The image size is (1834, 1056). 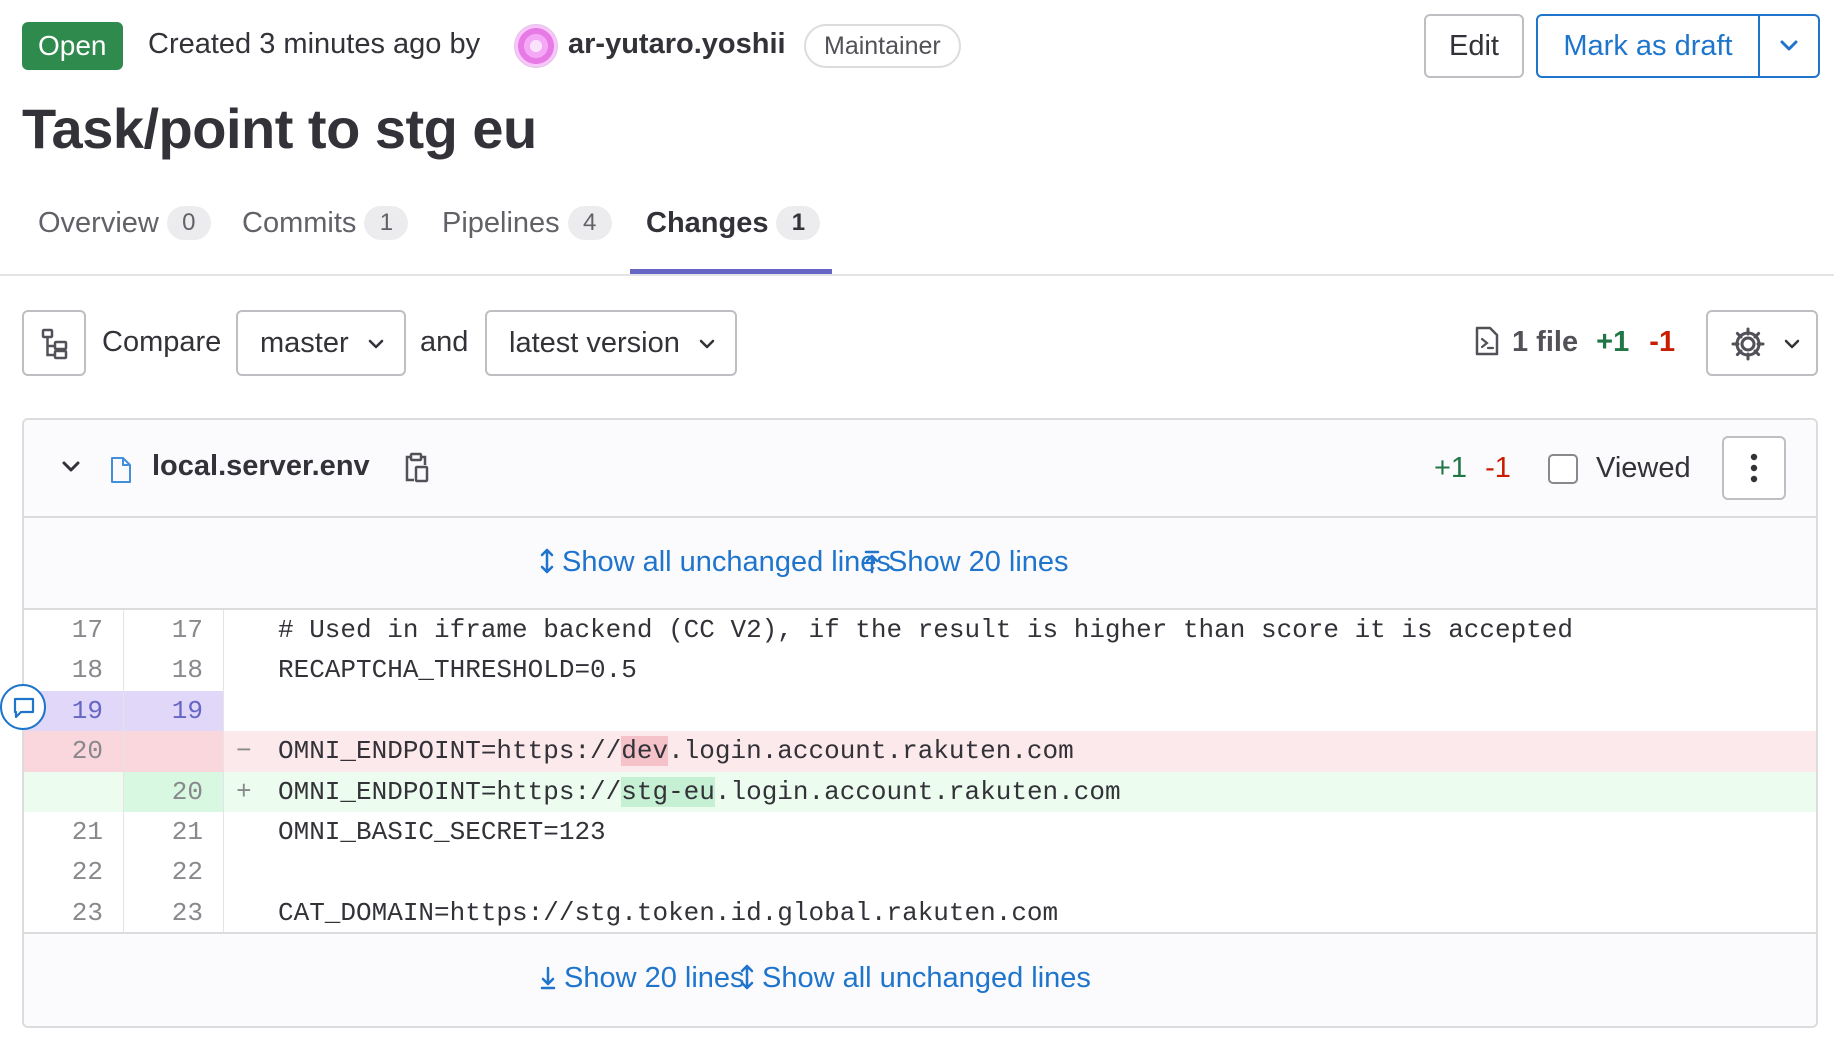 What do you see at coordinates (1643, 468) in the screenshot?
I see `viewed-label: Viewed` at bounding box center [1643, 468].